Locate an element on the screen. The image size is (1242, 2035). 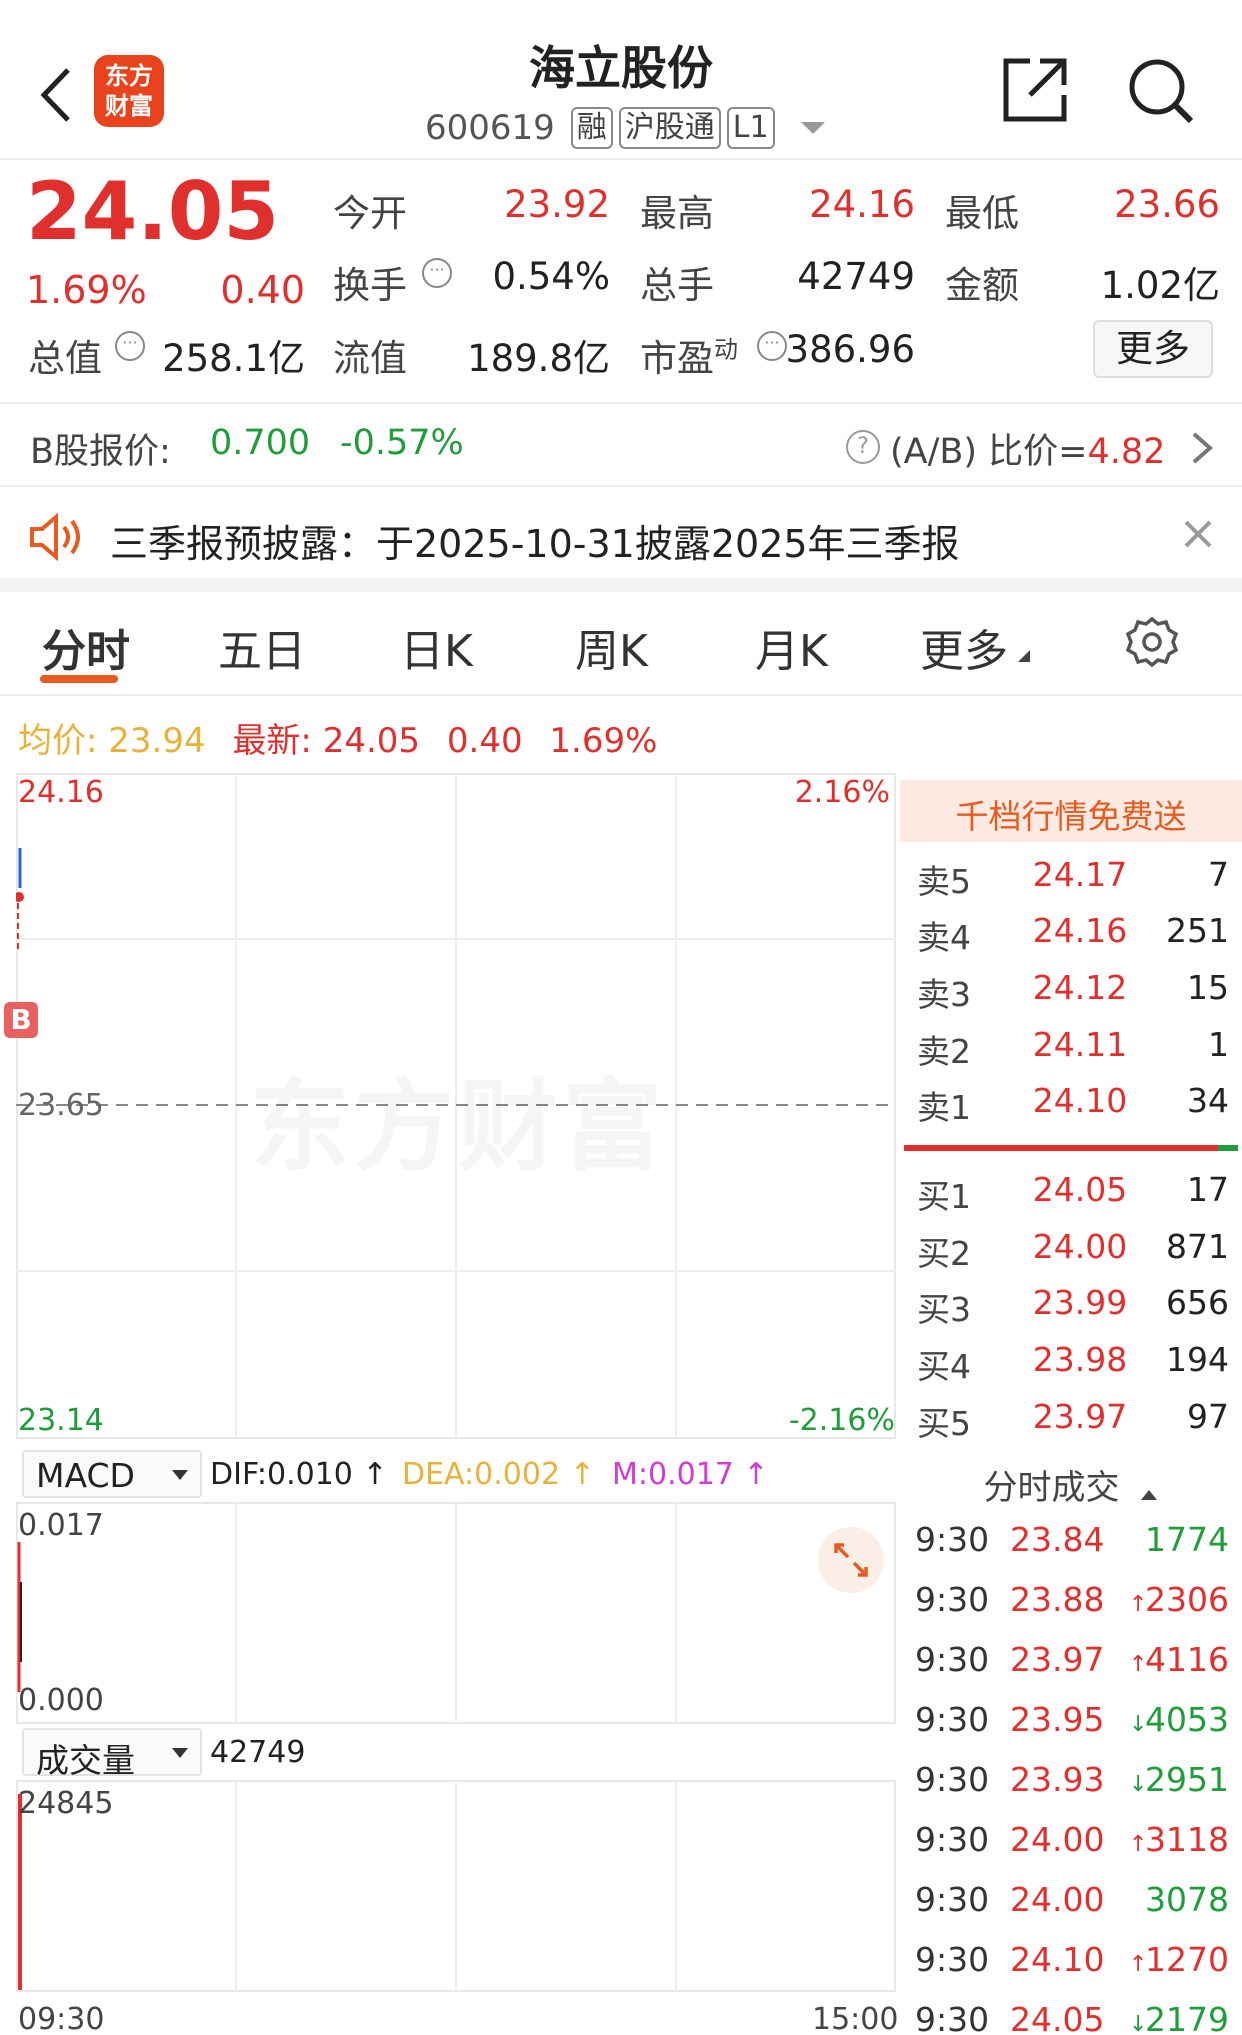
volume-selector: 成交量 is located at coordinates (112, 1754).